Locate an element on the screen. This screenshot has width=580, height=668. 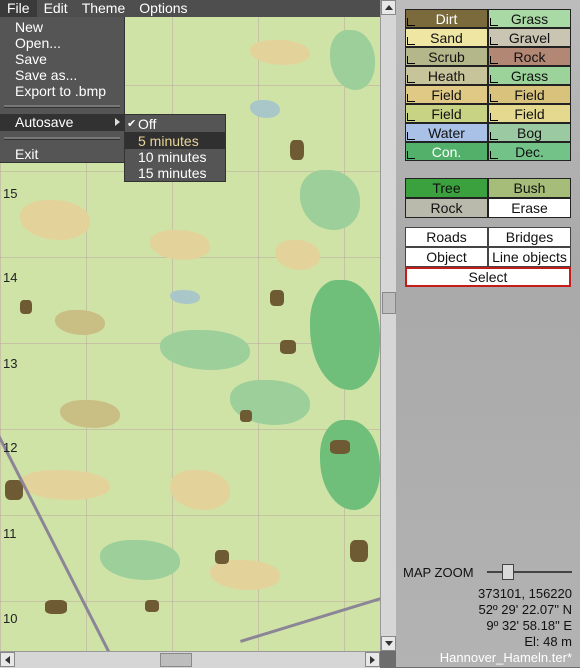
terrain-swatch: Rock is located at coordinates (529, 56).